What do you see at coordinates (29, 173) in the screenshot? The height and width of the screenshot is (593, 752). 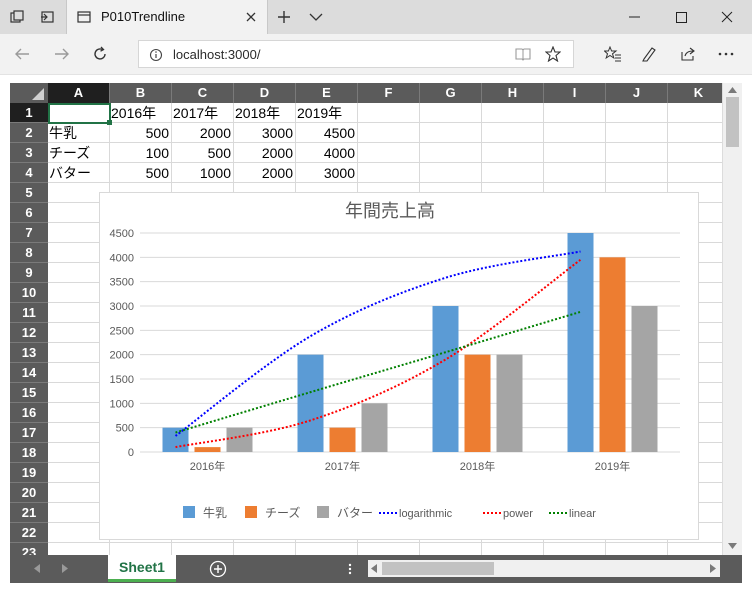 I see `row-header-4: 4` at bounding box center [29, 173].